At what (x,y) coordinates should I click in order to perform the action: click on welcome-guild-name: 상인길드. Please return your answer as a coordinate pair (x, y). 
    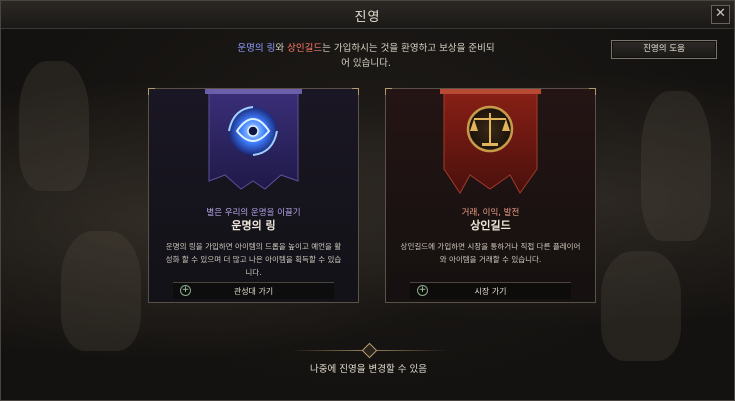
    Looking at the image, I should click on (305, 48).